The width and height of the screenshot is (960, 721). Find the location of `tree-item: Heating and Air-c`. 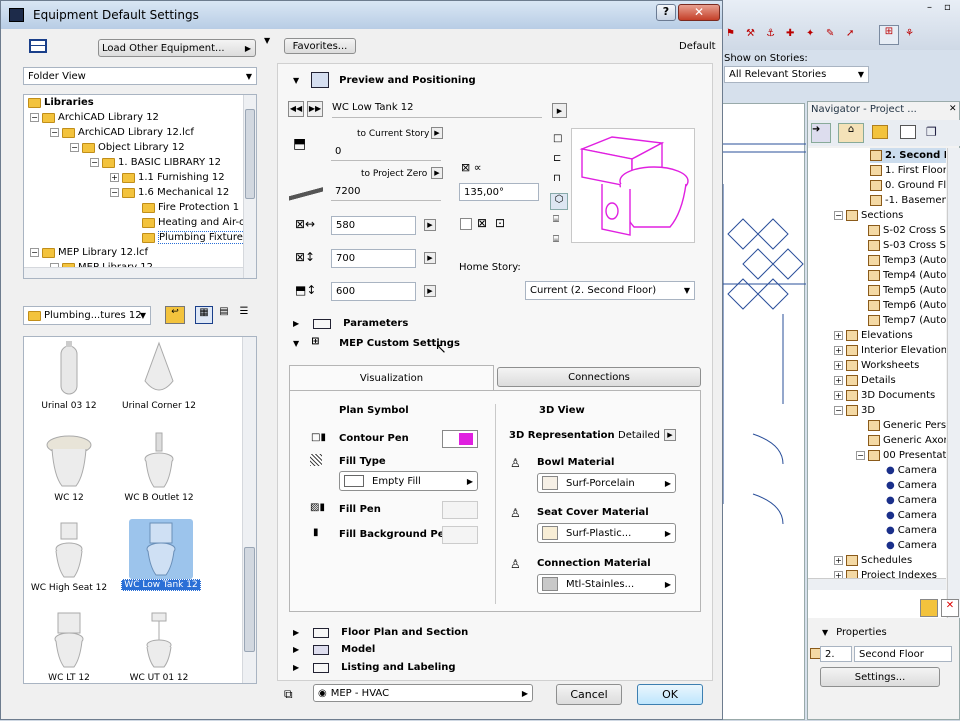

tree-item: Heating and Air-c is located at coordinates (193, 222).